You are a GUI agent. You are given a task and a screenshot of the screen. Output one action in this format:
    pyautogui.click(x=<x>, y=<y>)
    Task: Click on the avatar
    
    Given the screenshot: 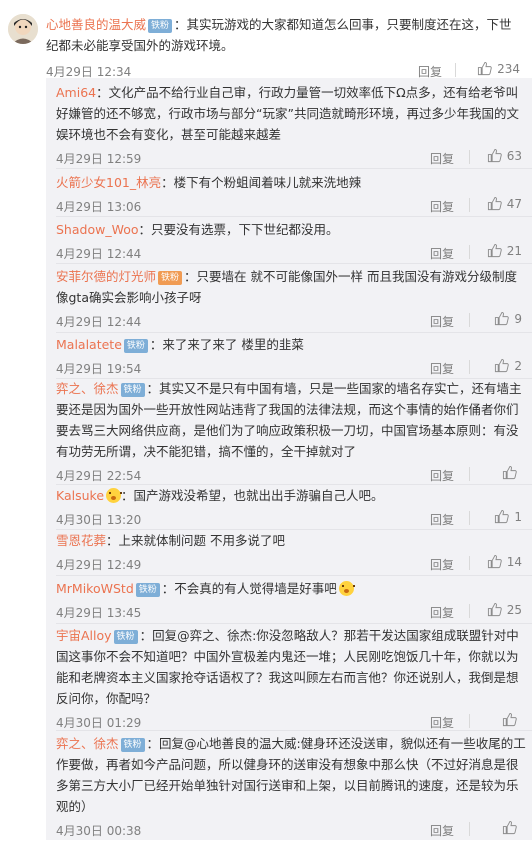 What is the action you would take?
    pyautogui.click(x=23, y=29)
    